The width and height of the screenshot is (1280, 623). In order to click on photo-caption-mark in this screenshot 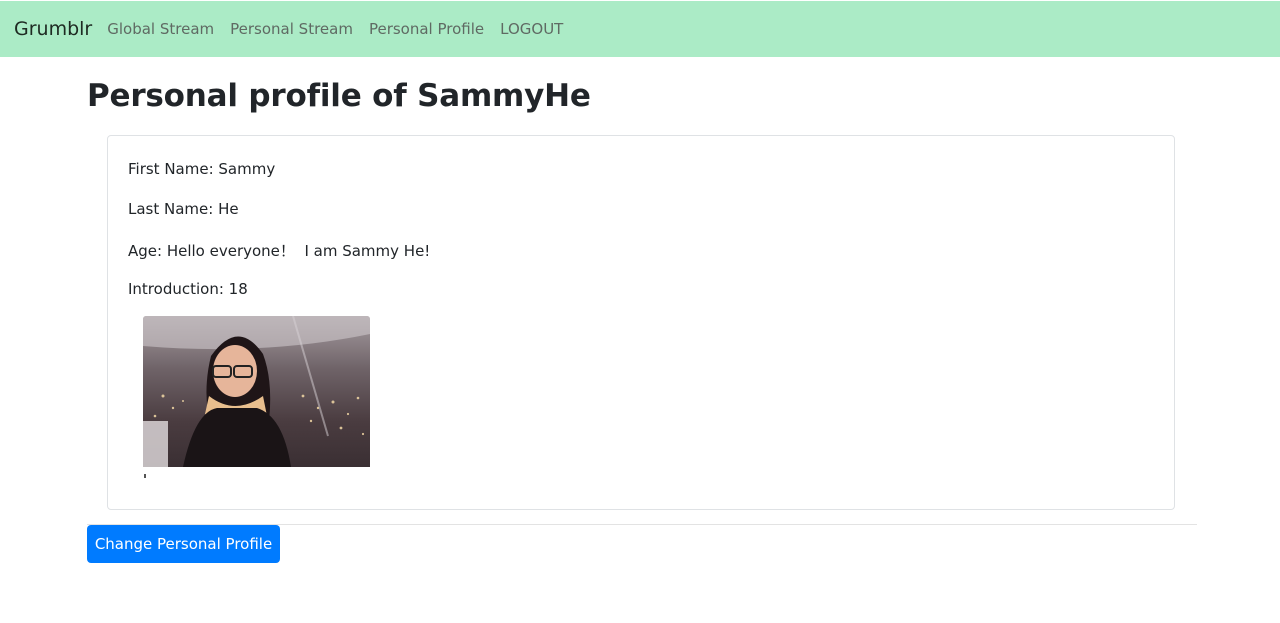, I will do `click(145, 476)`.